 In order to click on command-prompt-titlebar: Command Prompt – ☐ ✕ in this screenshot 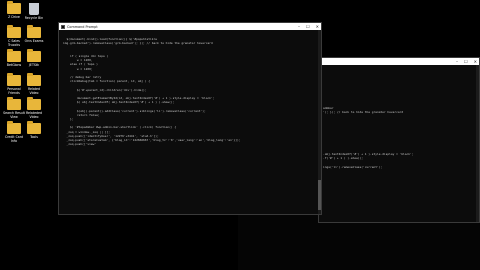, I will do `click(190, 26)`.